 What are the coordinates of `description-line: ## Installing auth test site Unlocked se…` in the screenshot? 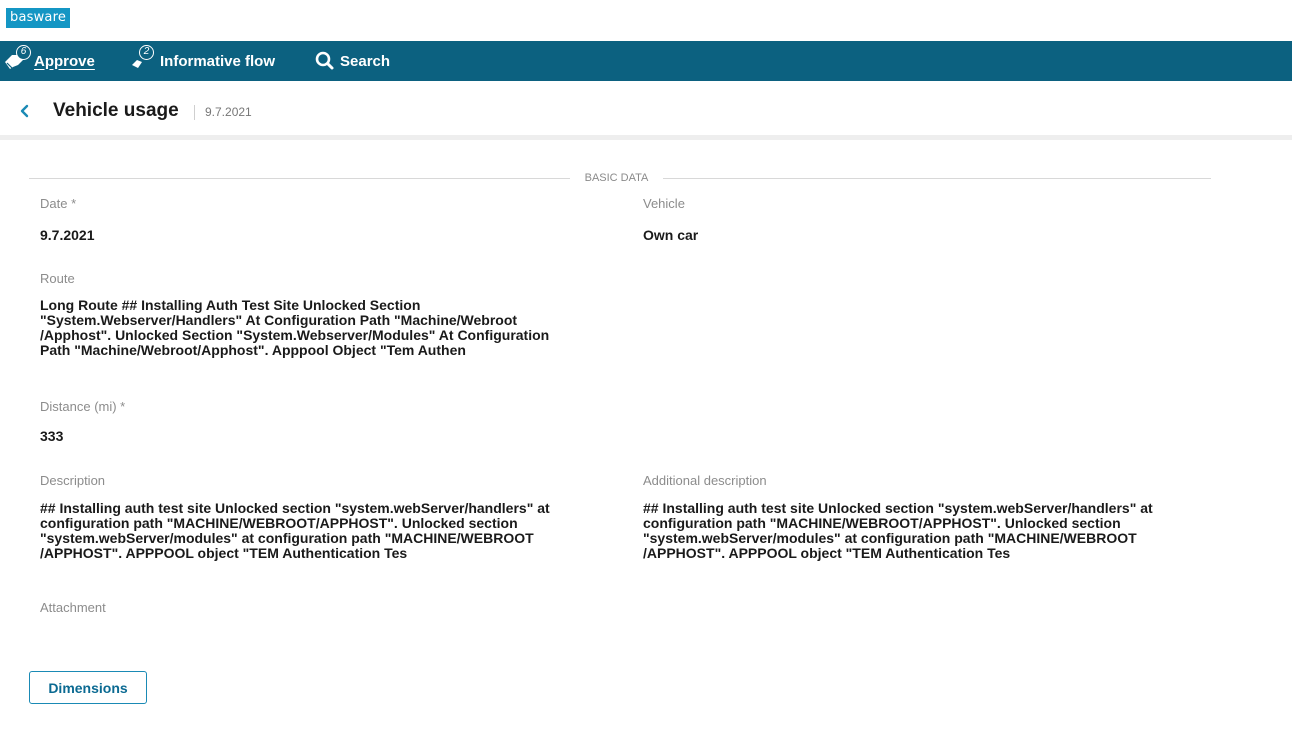 It's located at (295, 508).